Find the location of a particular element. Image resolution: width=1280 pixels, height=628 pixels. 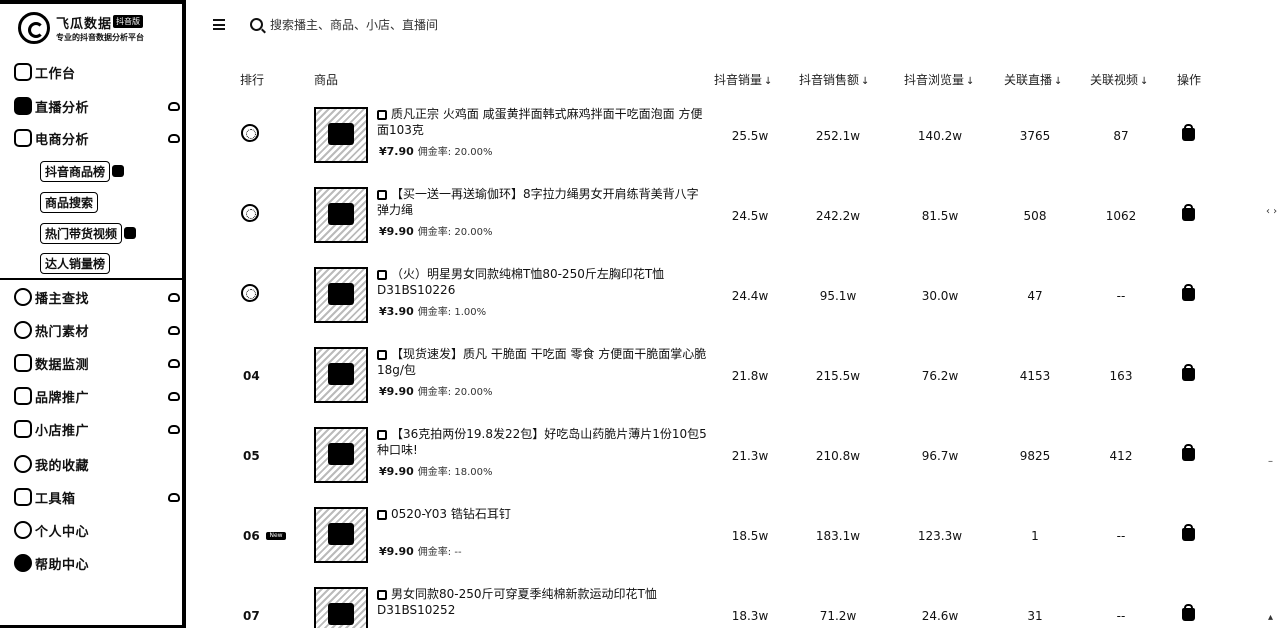

live-count: 47 is located at coordinates (1035, 296).